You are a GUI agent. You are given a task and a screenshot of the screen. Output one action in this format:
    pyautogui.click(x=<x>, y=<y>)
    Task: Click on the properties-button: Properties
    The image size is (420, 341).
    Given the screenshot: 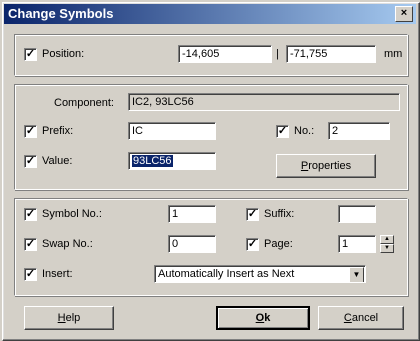 What is the action you would take?
    pyautogui.click(x=326, y=166)
    